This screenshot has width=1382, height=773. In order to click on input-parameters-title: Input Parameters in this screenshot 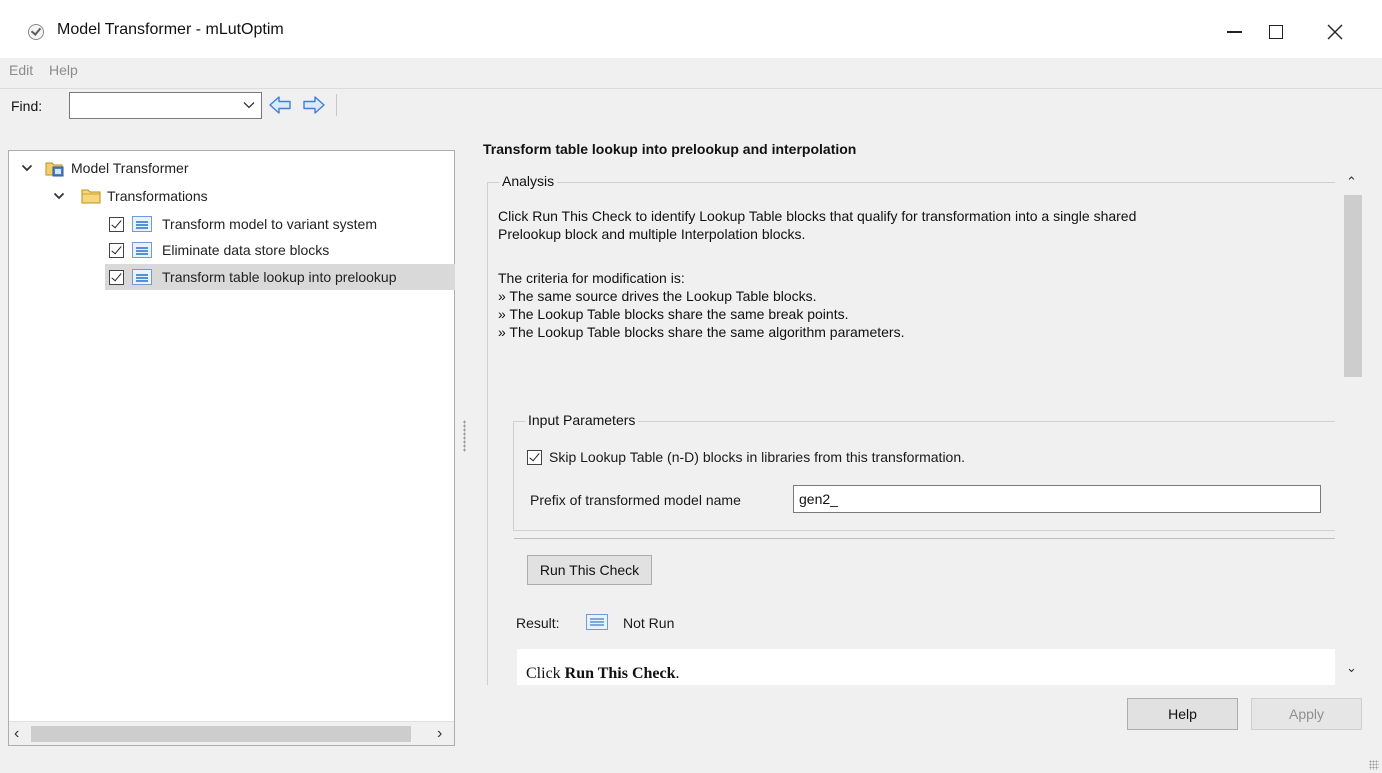, I will do `click(582, 420)`.